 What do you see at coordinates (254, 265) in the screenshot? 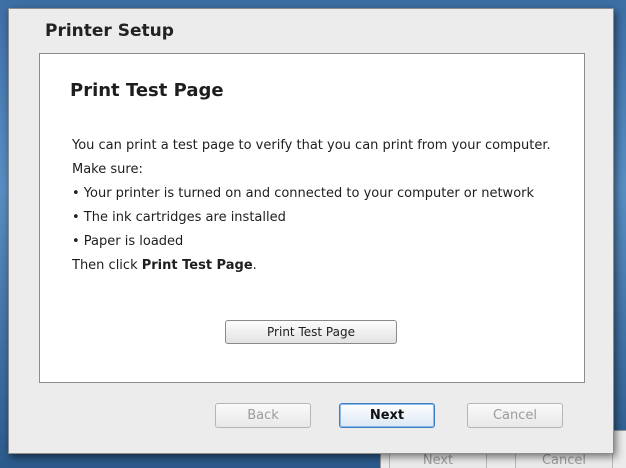
I see `then-click-suffix: .` at bounding box center [254, 265].